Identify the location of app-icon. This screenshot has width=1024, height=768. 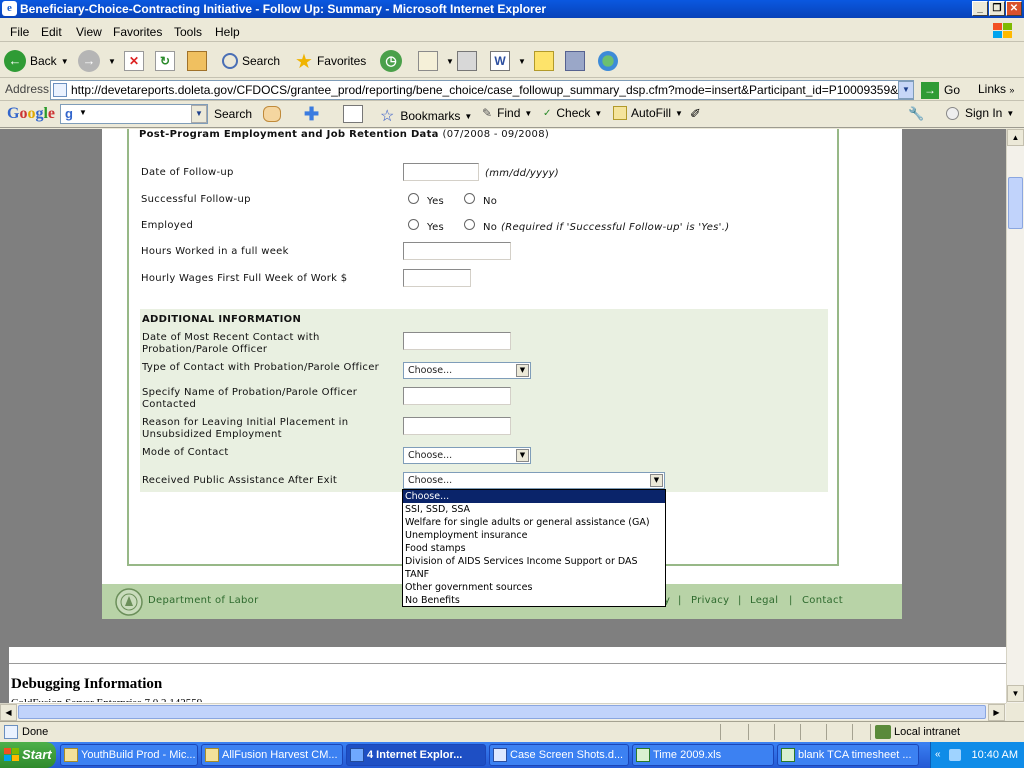
(71, 755).